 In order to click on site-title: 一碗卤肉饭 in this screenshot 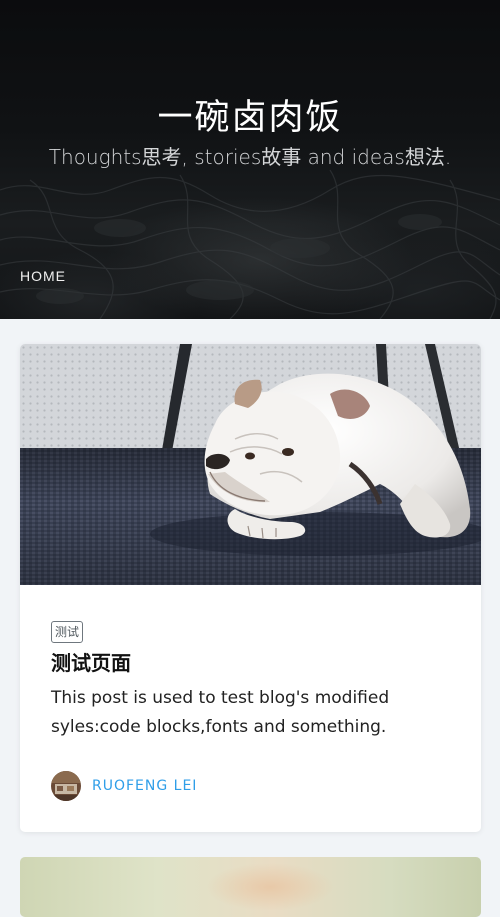, I will do `click(250, 118)`.